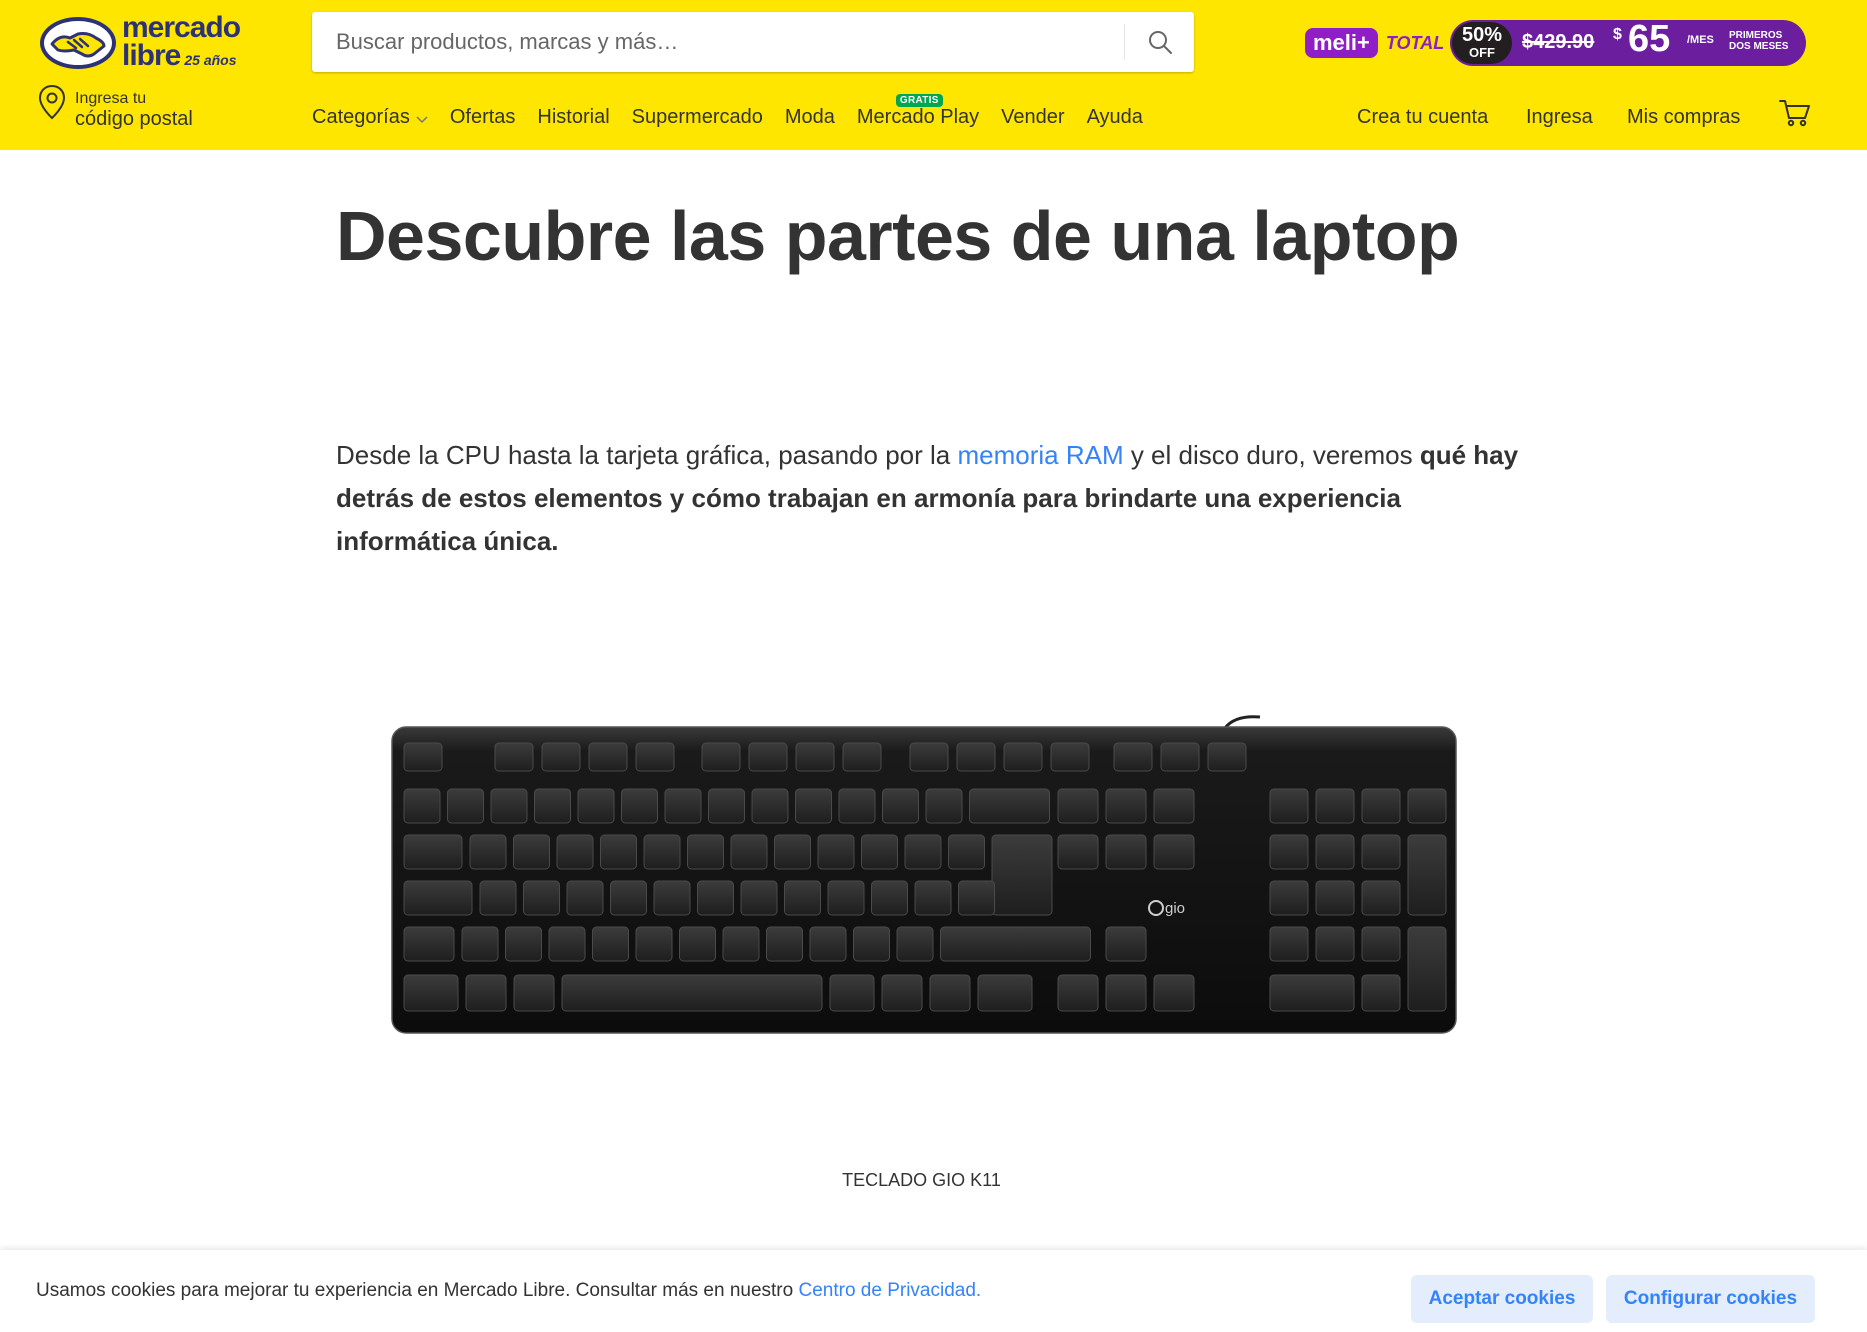 Image resolution: width=1867 pixels, height=1332 pixels. Describe the element at coordinates (1422, 117) in the screenshot. I see `create-account-link: Crea tu cuenta` at that location.